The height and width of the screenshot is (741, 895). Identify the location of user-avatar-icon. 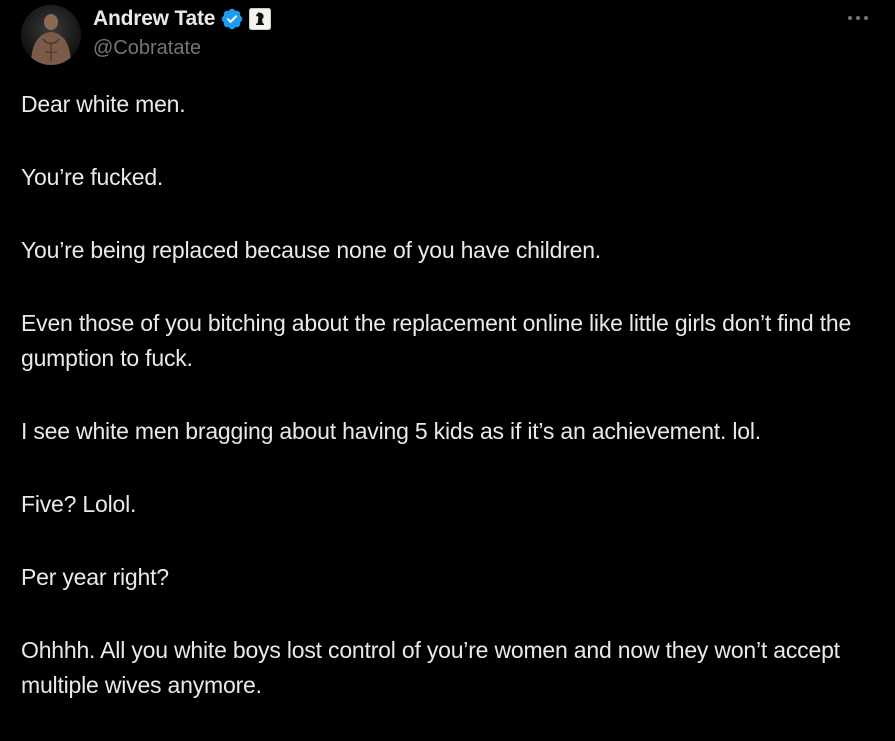
(51, 35).